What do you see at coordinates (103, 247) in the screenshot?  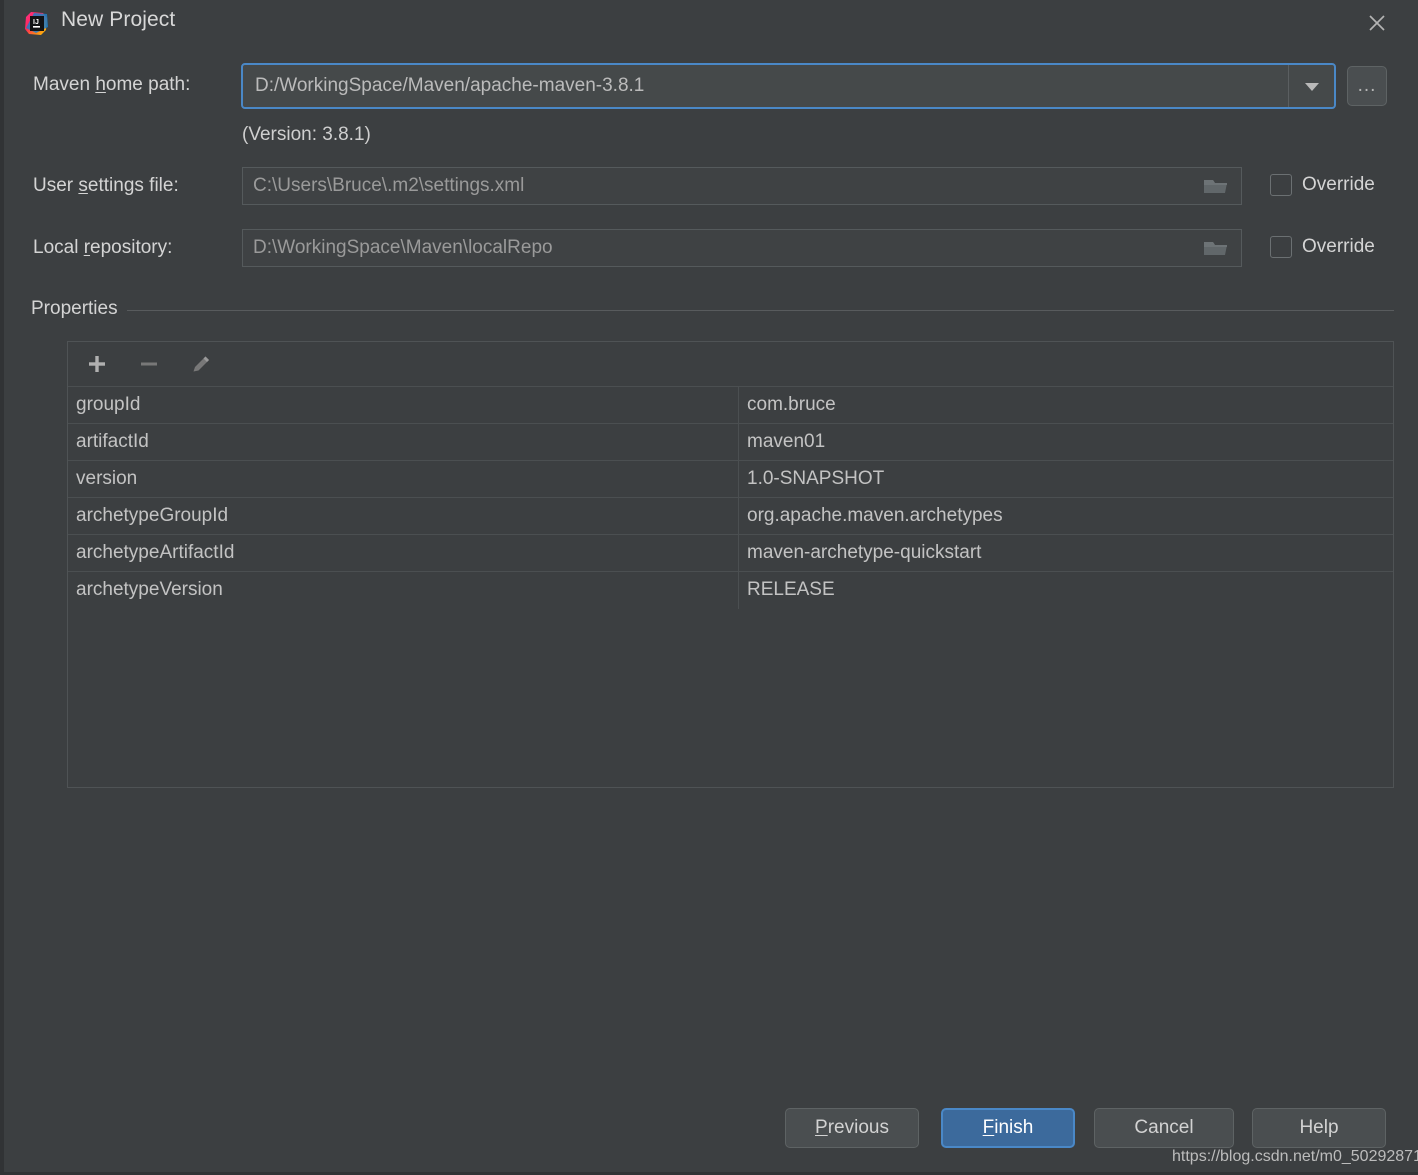 I see `local-repository-label: Local repository:` at bounding box center [103, 247].